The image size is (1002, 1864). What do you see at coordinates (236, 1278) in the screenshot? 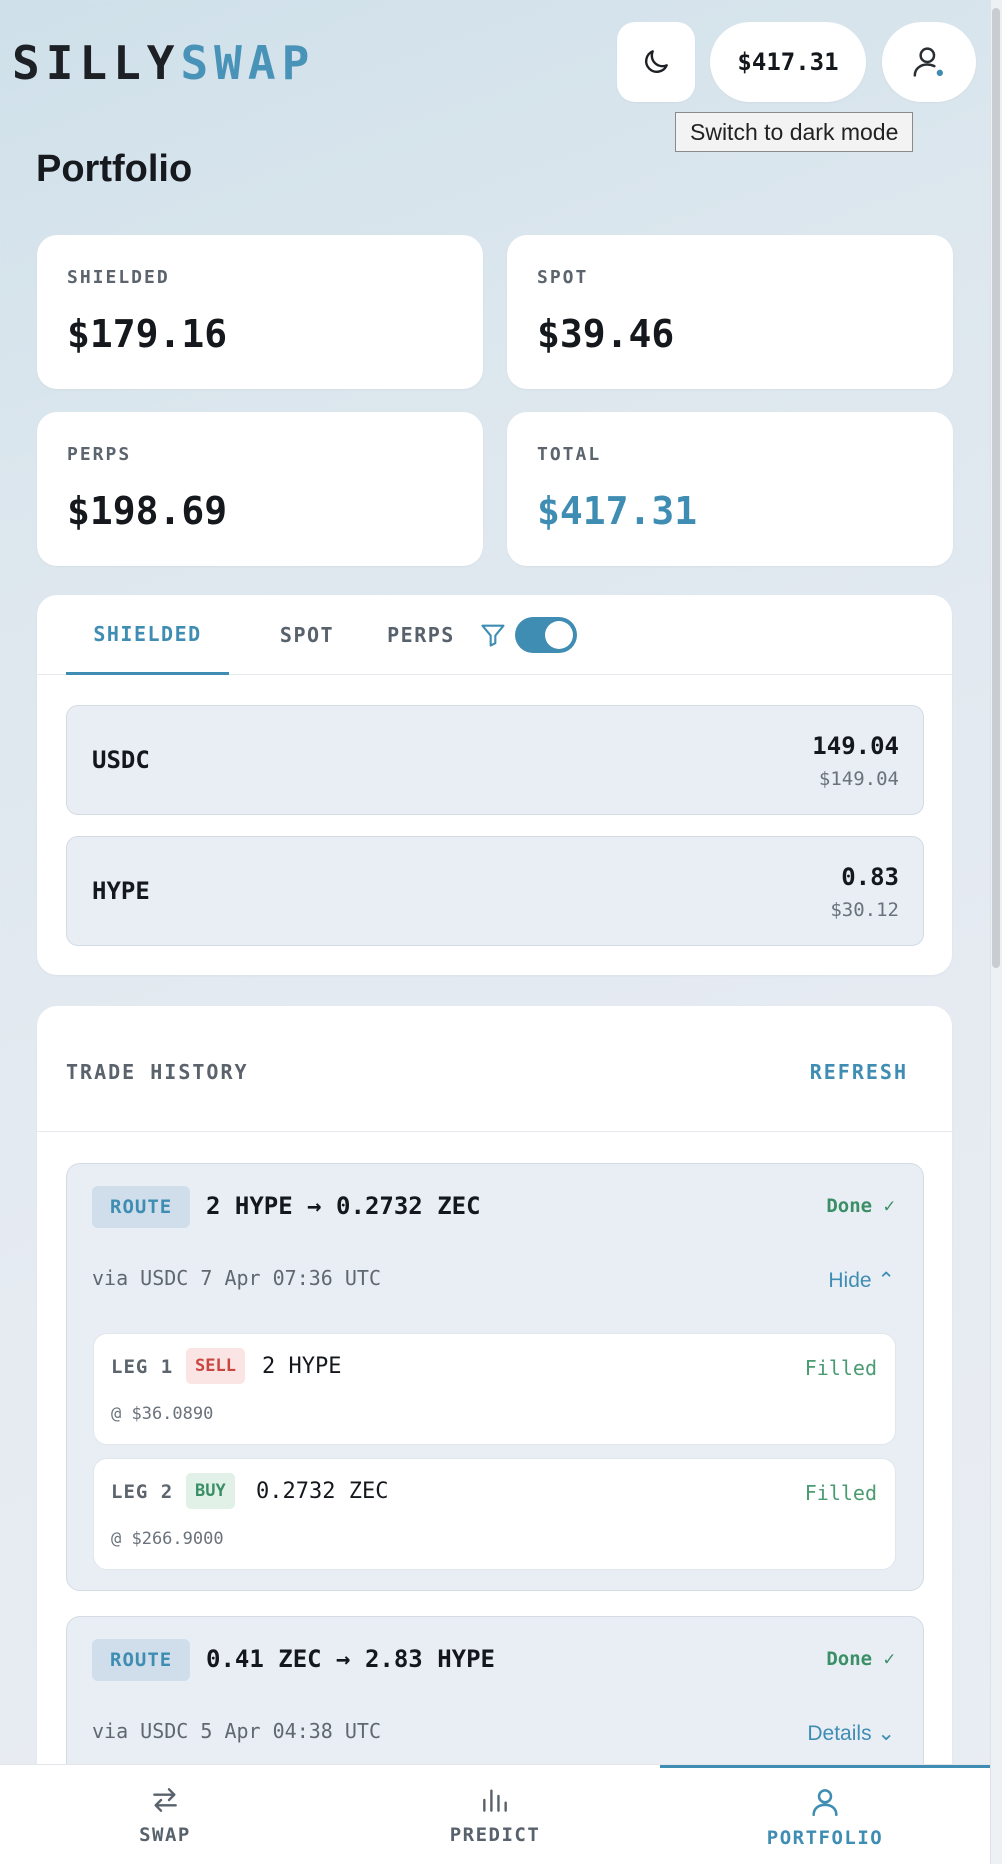
I see `trade-meta: via USDC 7 Apr 07:36 UTC` at bounding box center [236, 1278].